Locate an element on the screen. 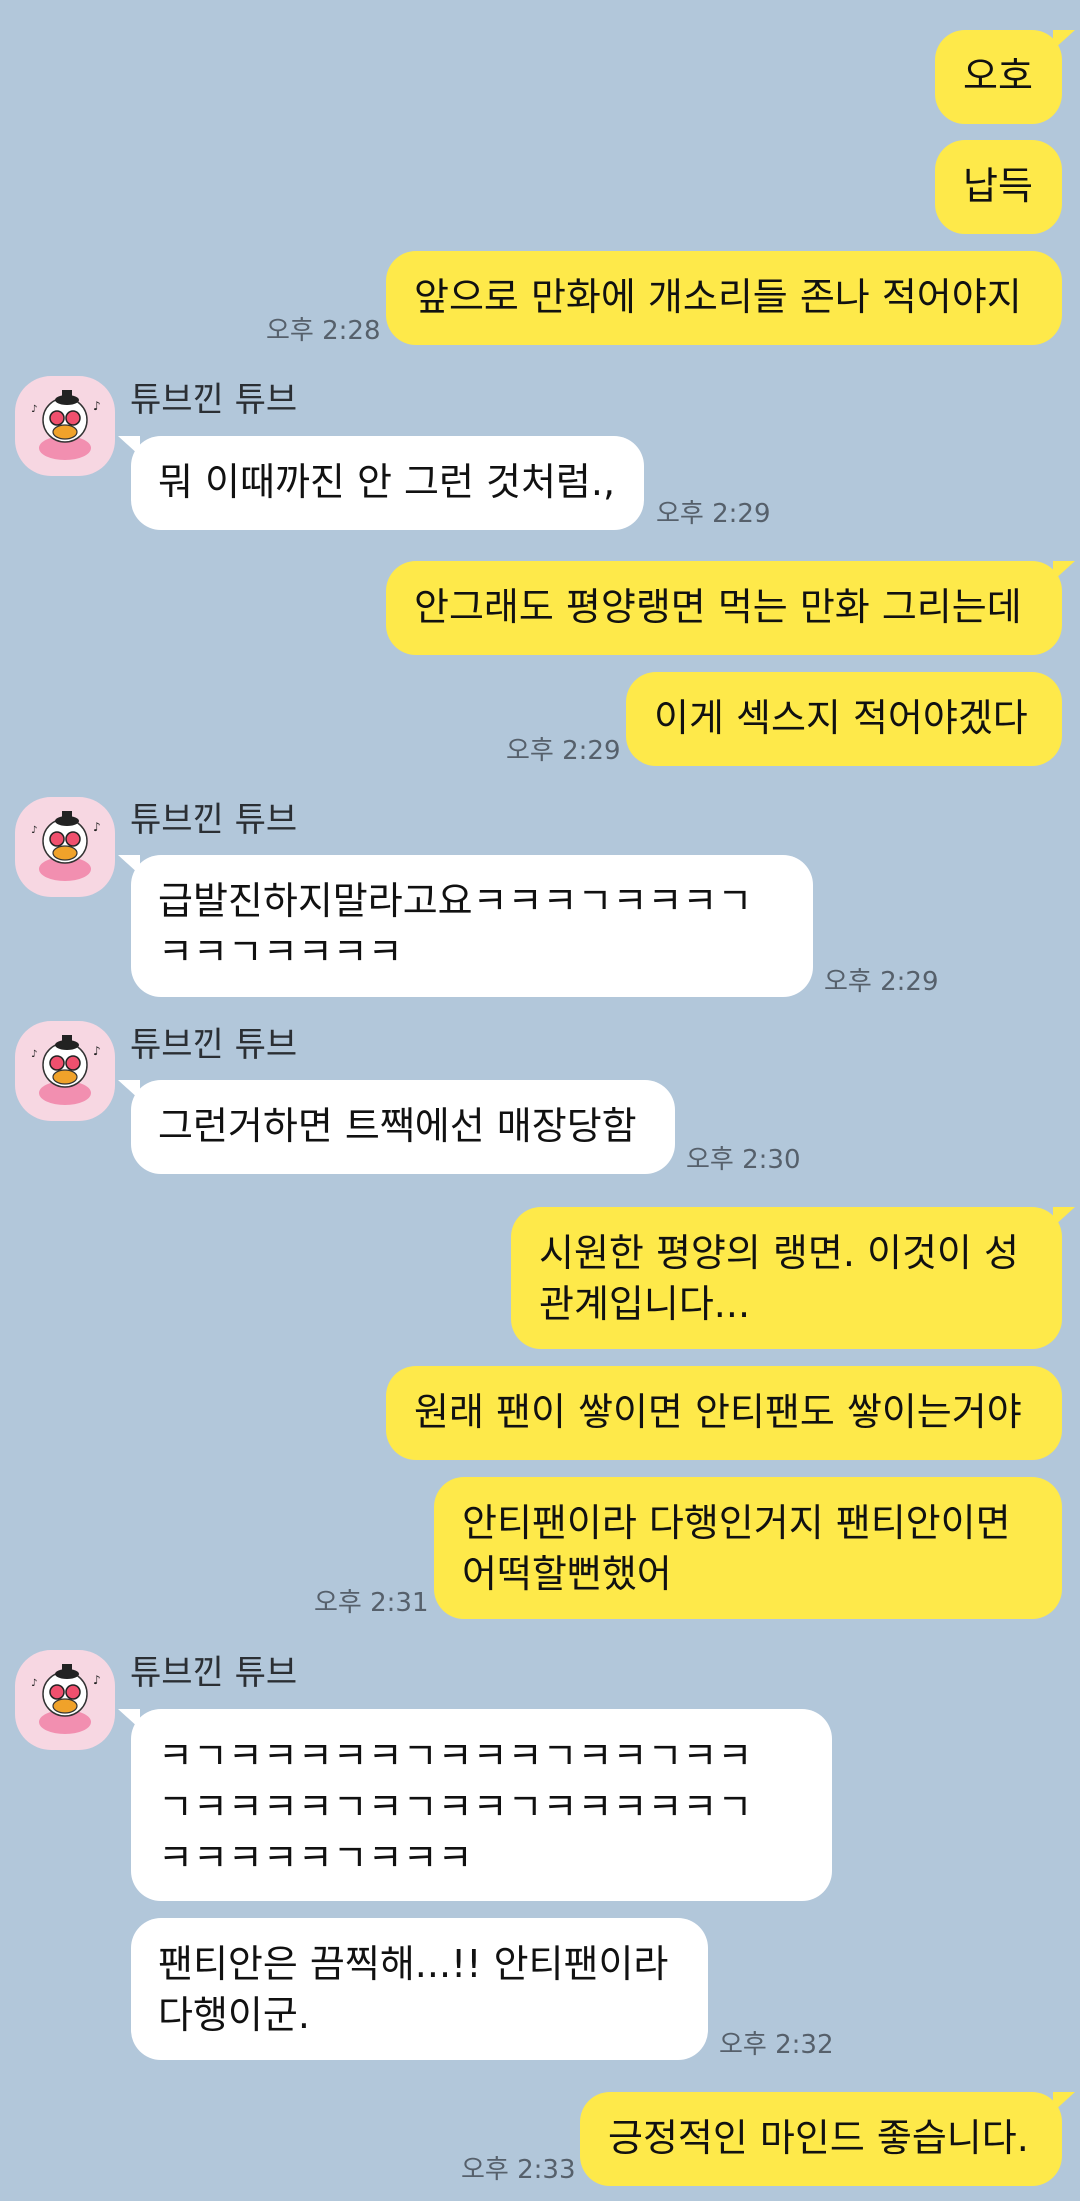  message-text-line: 시원한 평양의 랭면. 이것이 성 is located at coordinates (779, 1253).